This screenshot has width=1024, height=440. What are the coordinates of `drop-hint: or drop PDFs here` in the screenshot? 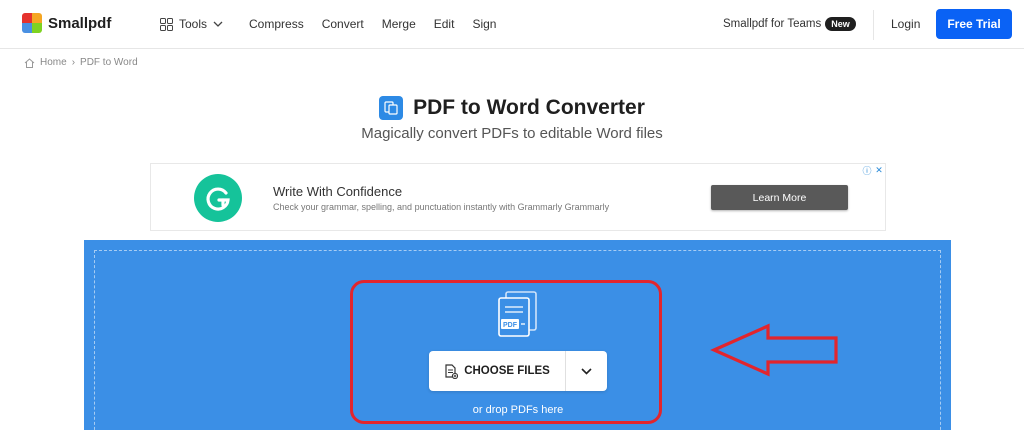 It's located at (518, 410).